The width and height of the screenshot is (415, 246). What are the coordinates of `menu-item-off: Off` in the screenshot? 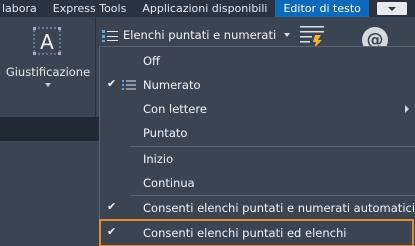 It's located at (257, 61).